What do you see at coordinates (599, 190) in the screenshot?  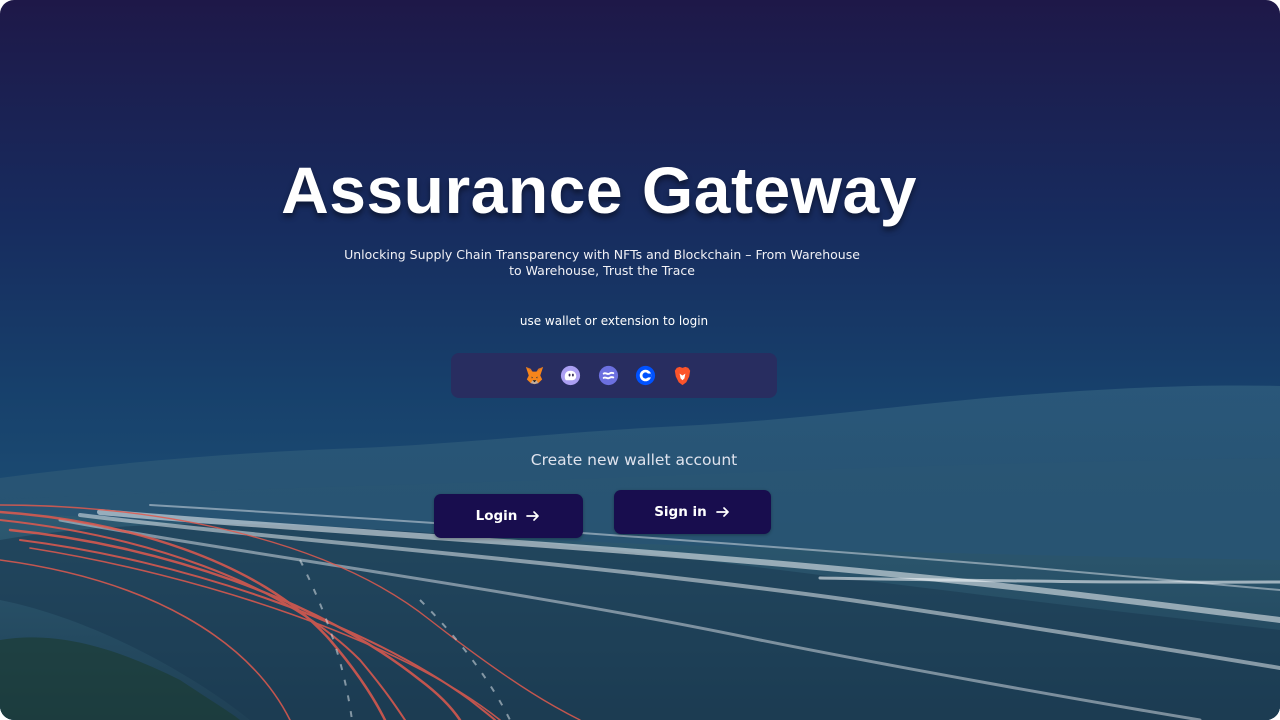 I see `page-title: Assurance Gateway` at bounding box center [599, 190].